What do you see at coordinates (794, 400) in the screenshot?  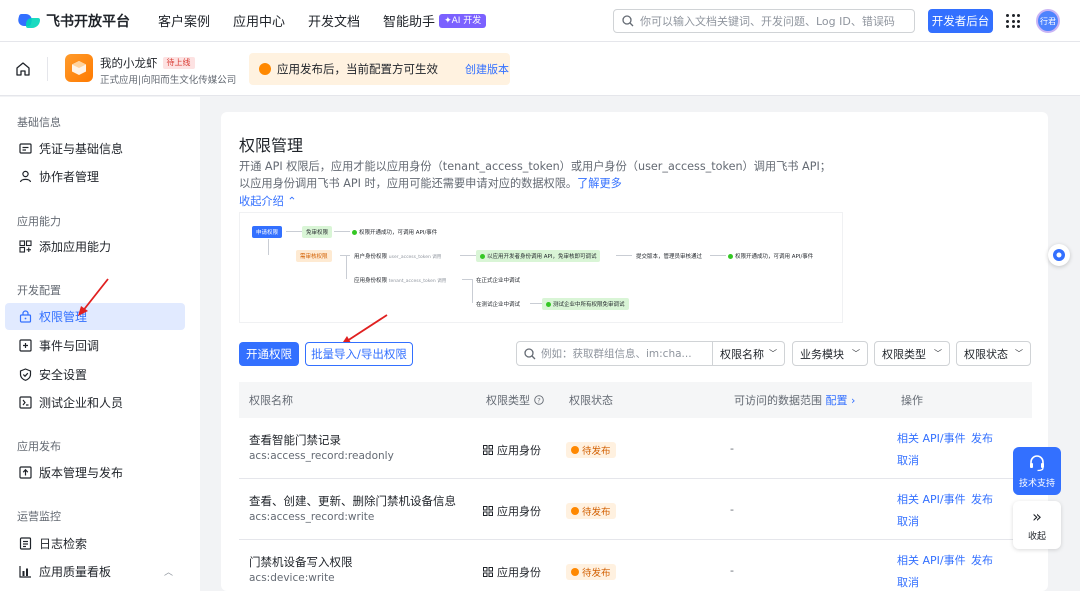 I see `column-data-range: 可访问的数据范围 配置 ›` at bounding box center [794, 400].